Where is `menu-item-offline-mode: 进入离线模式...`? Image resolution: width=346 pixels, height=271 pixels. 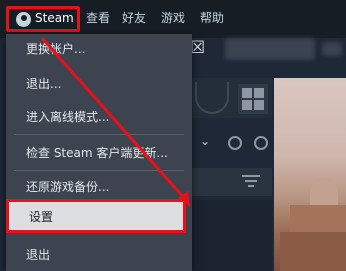 menu-item-offline-mode: 进入离线模式... is located at coordinates (99, 117).